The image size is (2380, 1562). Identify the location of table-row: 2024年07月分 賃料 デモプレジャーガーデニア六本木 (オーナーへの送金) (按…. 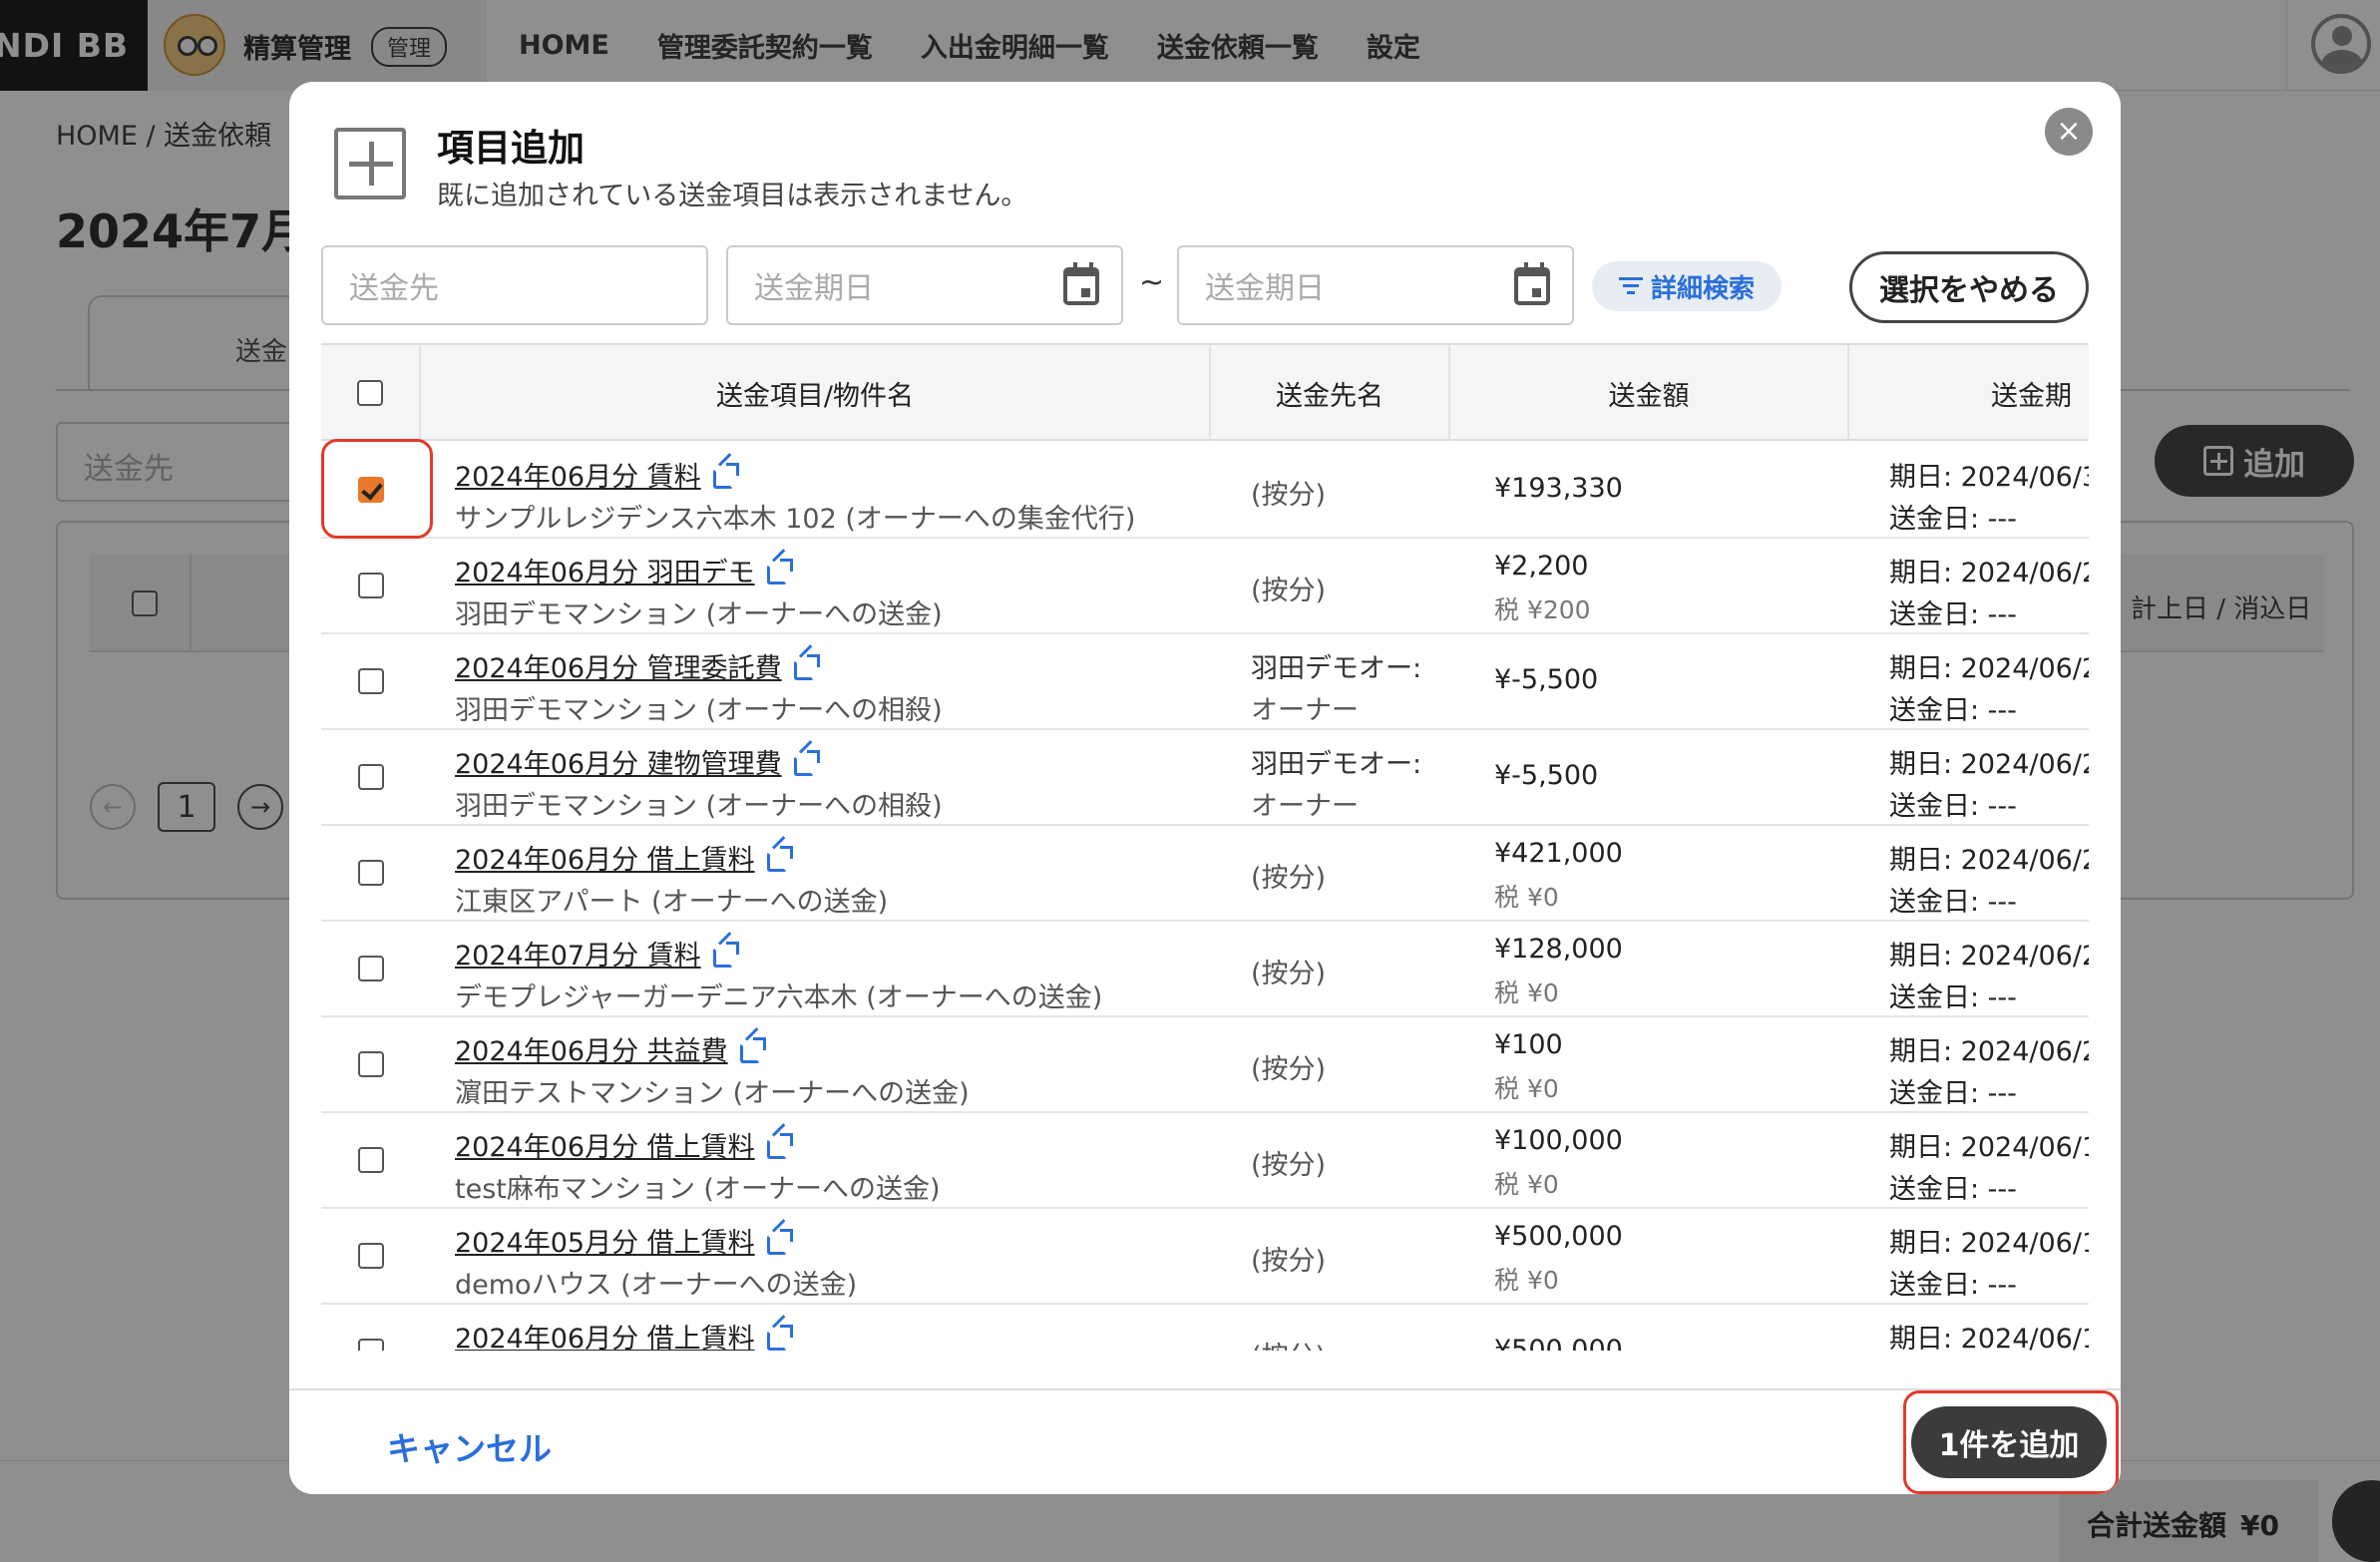
(1205, 969).